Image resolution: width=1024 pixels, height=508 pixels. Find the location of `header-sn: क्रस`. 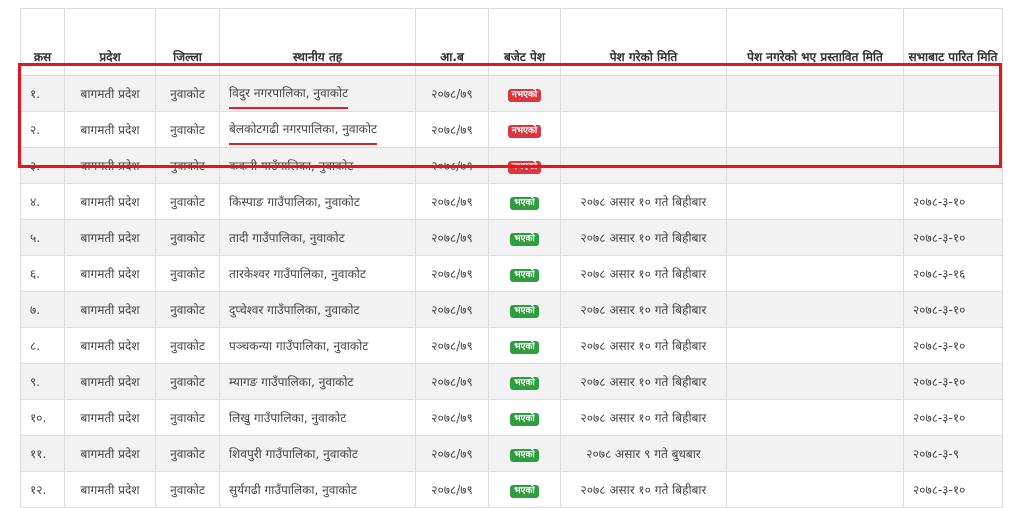

header-sn: क्रस is located at coordinates (42, 42).